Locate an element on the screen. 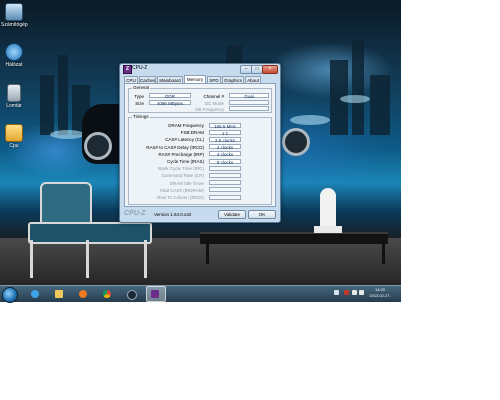  cpuz-brand-logo: CPU-Z is located at coordinates (135, 213).